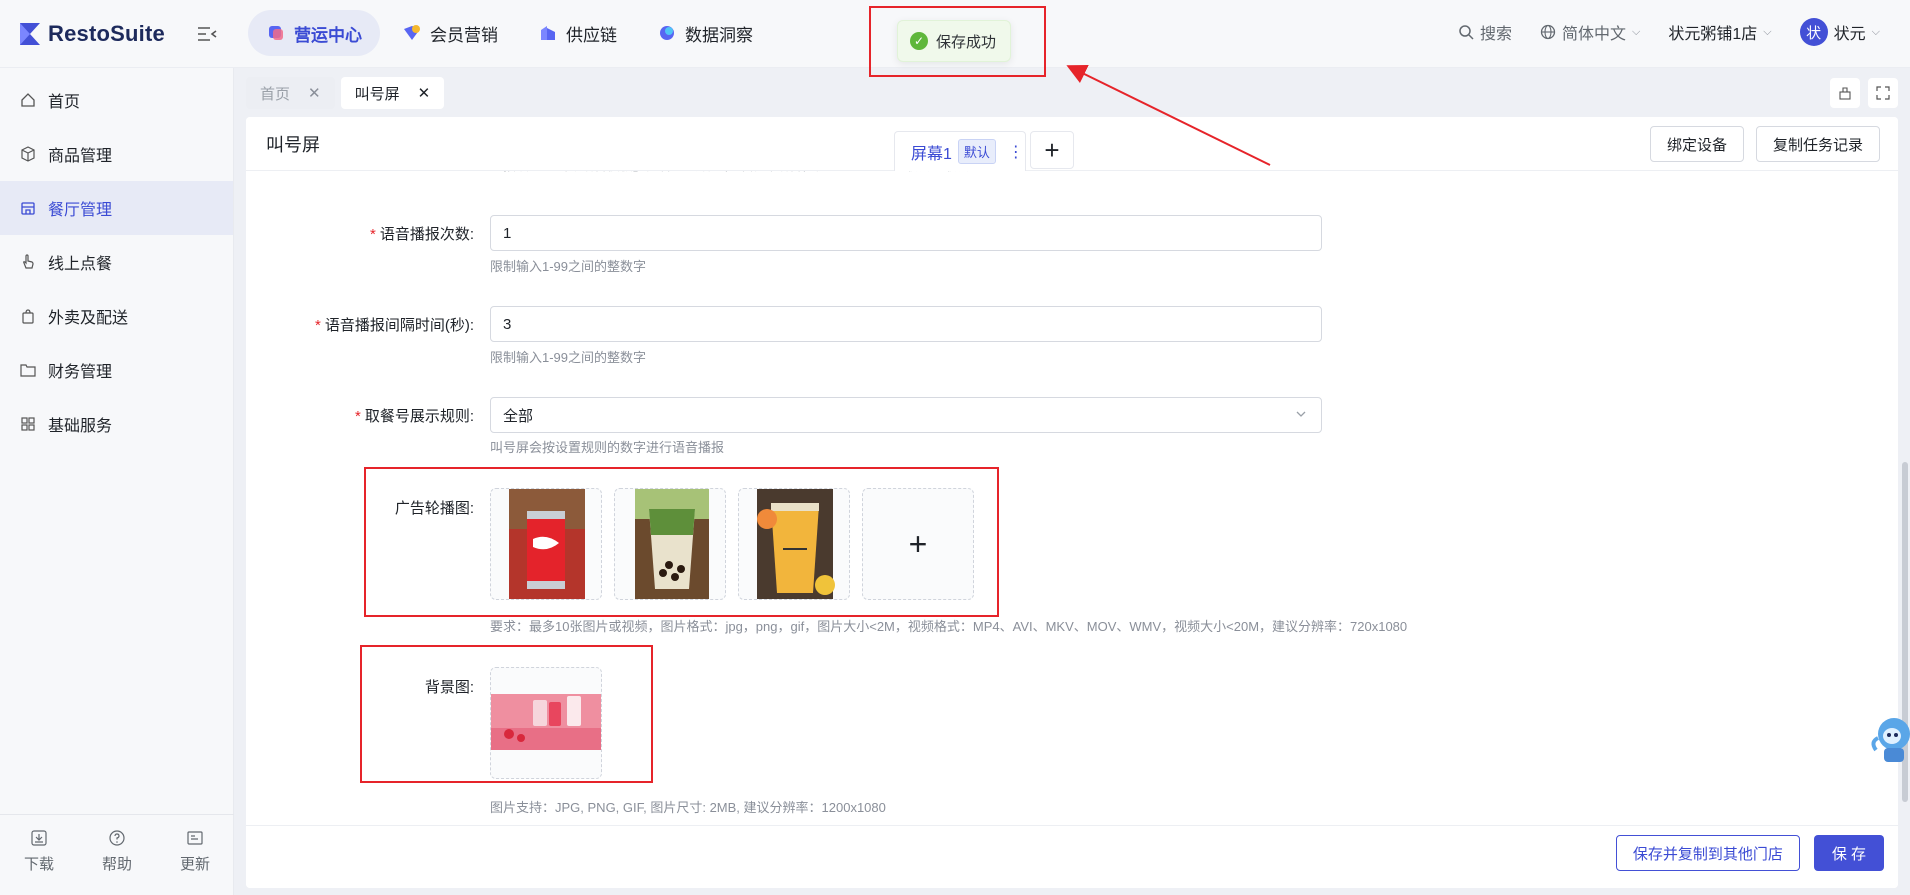 The width and height of the screenshot is (1910, 895). What do you see at coordinates (293, 145) in the screenshot?
I see `page-title: 叫号屏` at bounding box center [293, 145].